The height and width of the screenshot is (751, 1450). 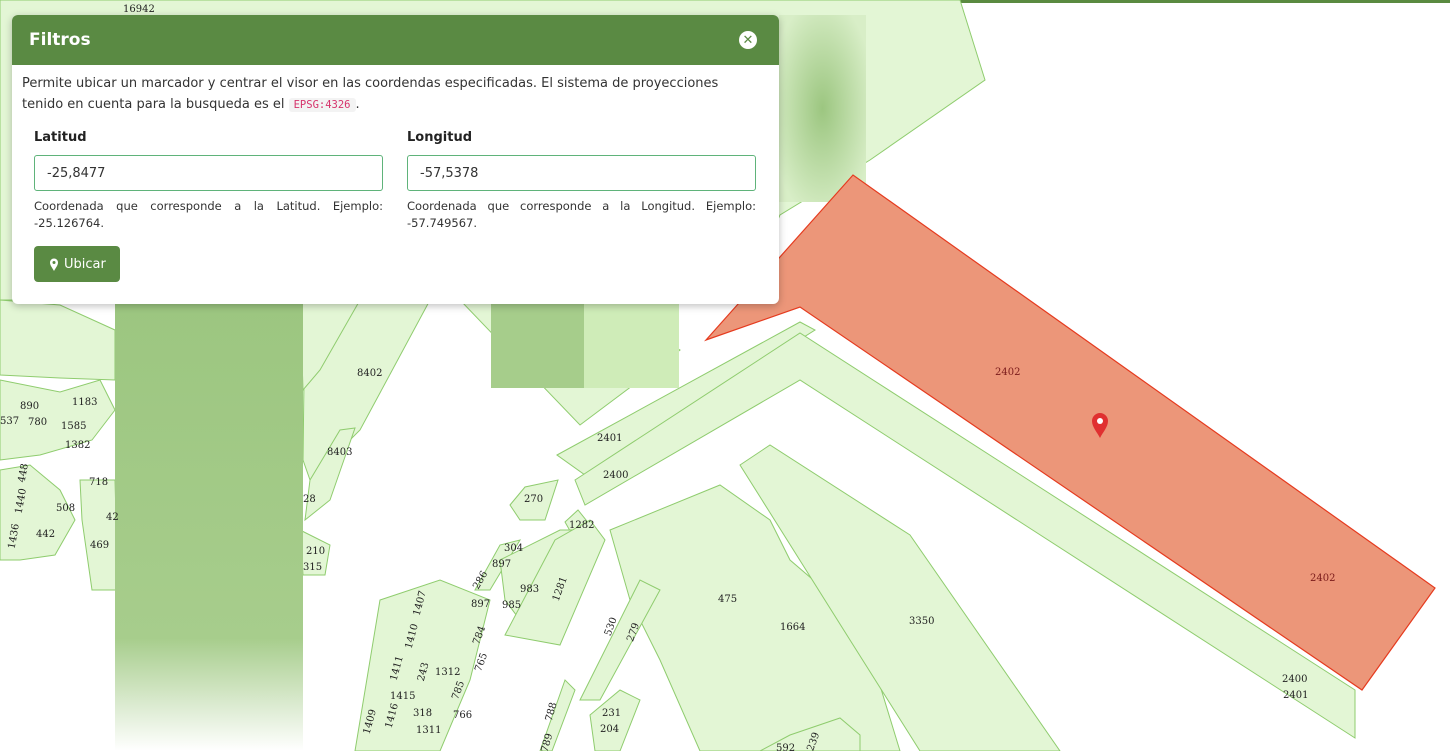 What do you see at coordinates (73, 426) in the screenshot?
I see `parcel-label: 1585` at bounding box center [73, 426].